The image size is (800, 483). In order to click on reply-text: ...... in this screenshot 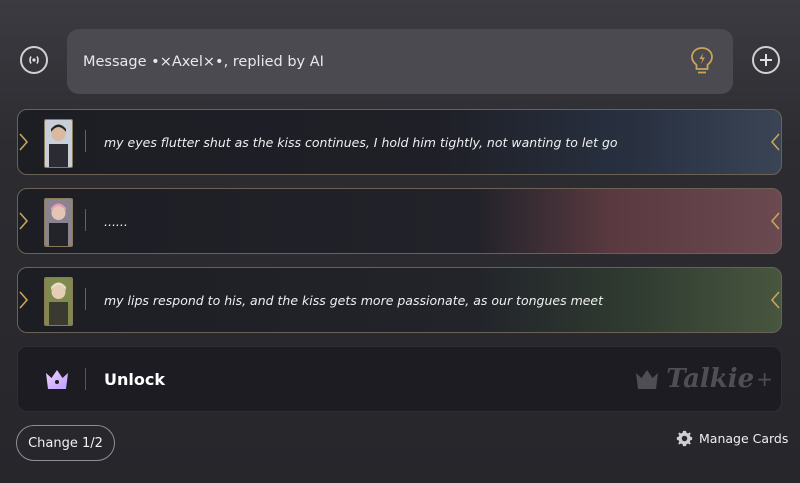, I will do `click(116, 221)`.